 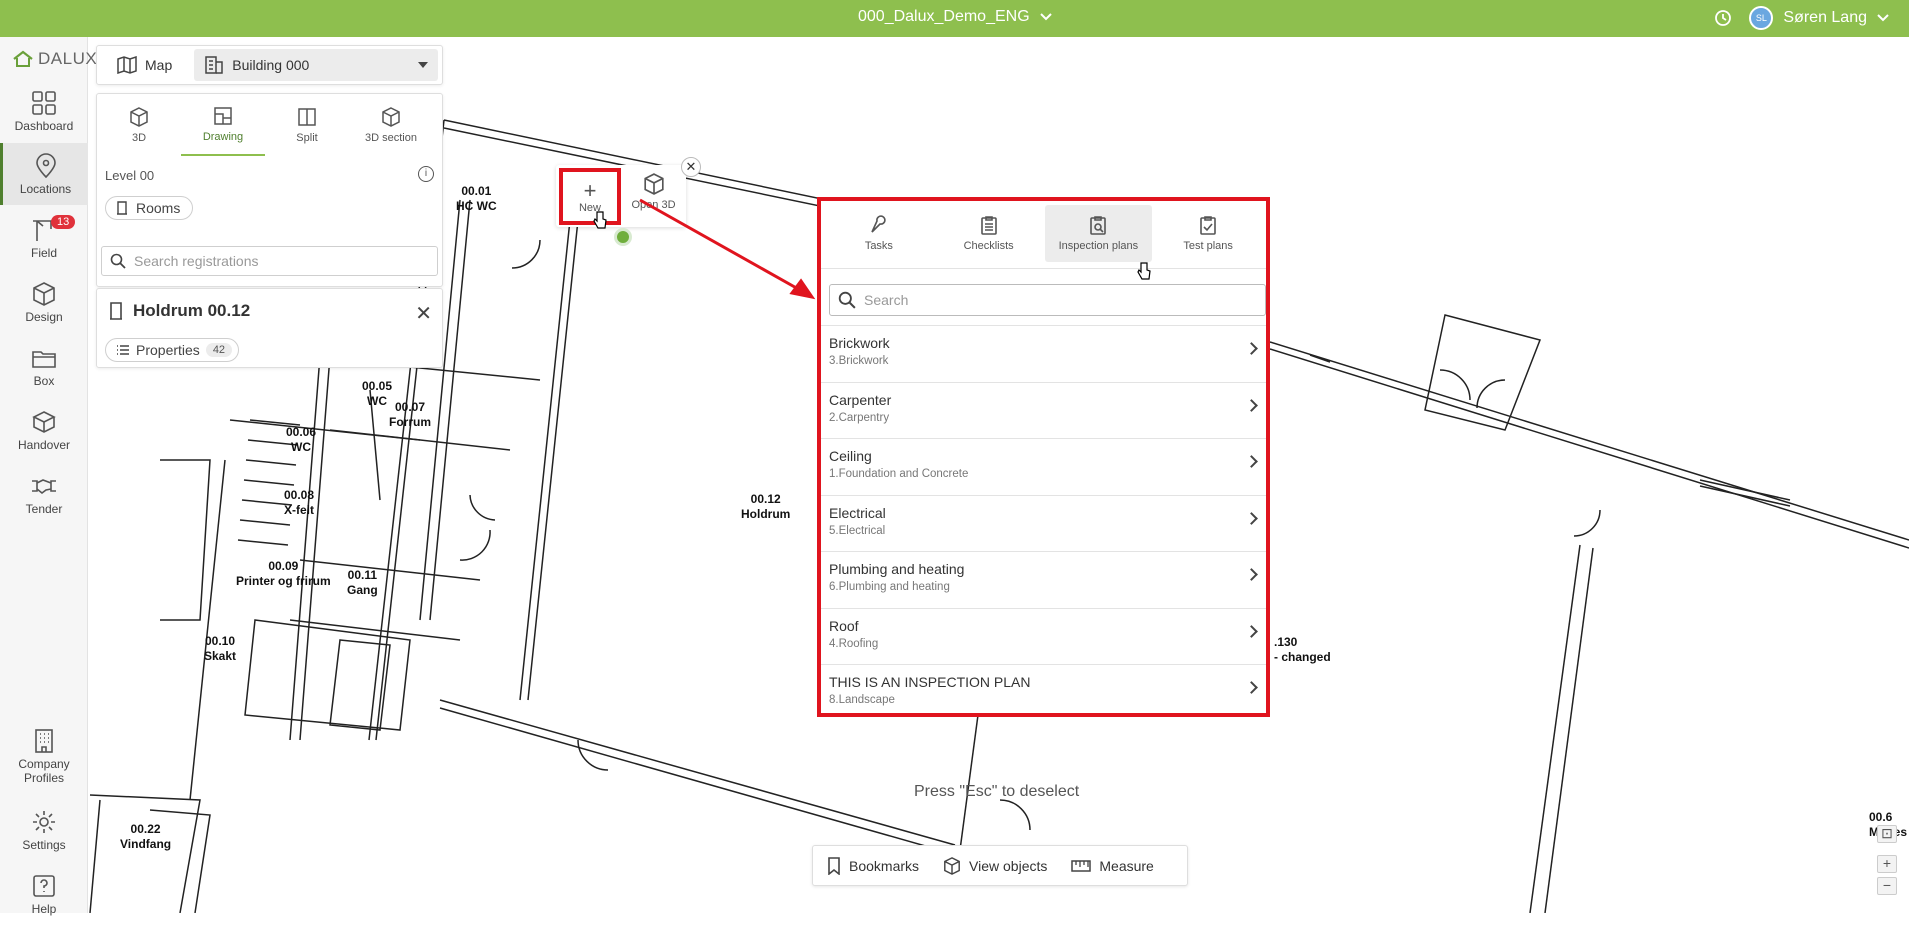 What do you see at coordinates (223, 115) in the screenshot?
I see `floorplan-icon` at bounding box center [223, 115].